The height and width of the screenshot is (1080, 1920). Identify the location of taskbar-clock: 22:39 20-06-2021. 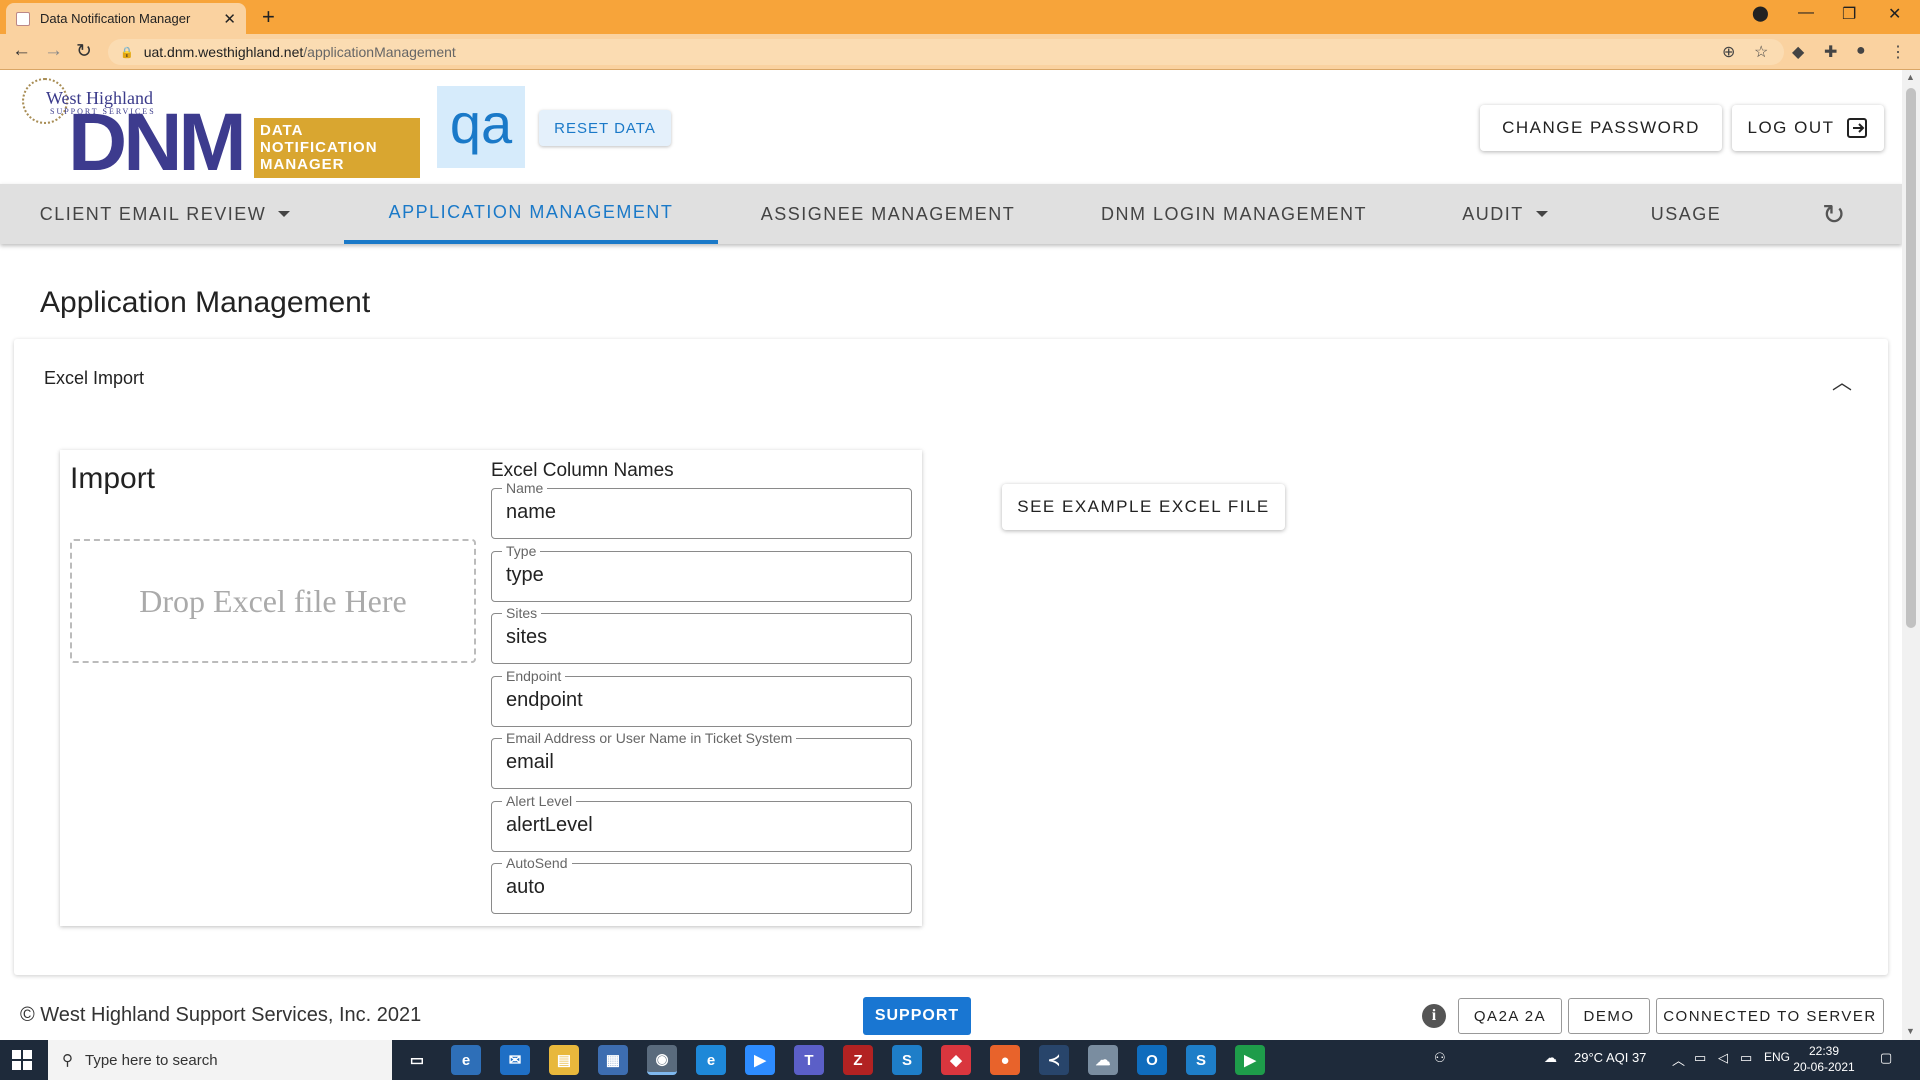
(1824, 1059).